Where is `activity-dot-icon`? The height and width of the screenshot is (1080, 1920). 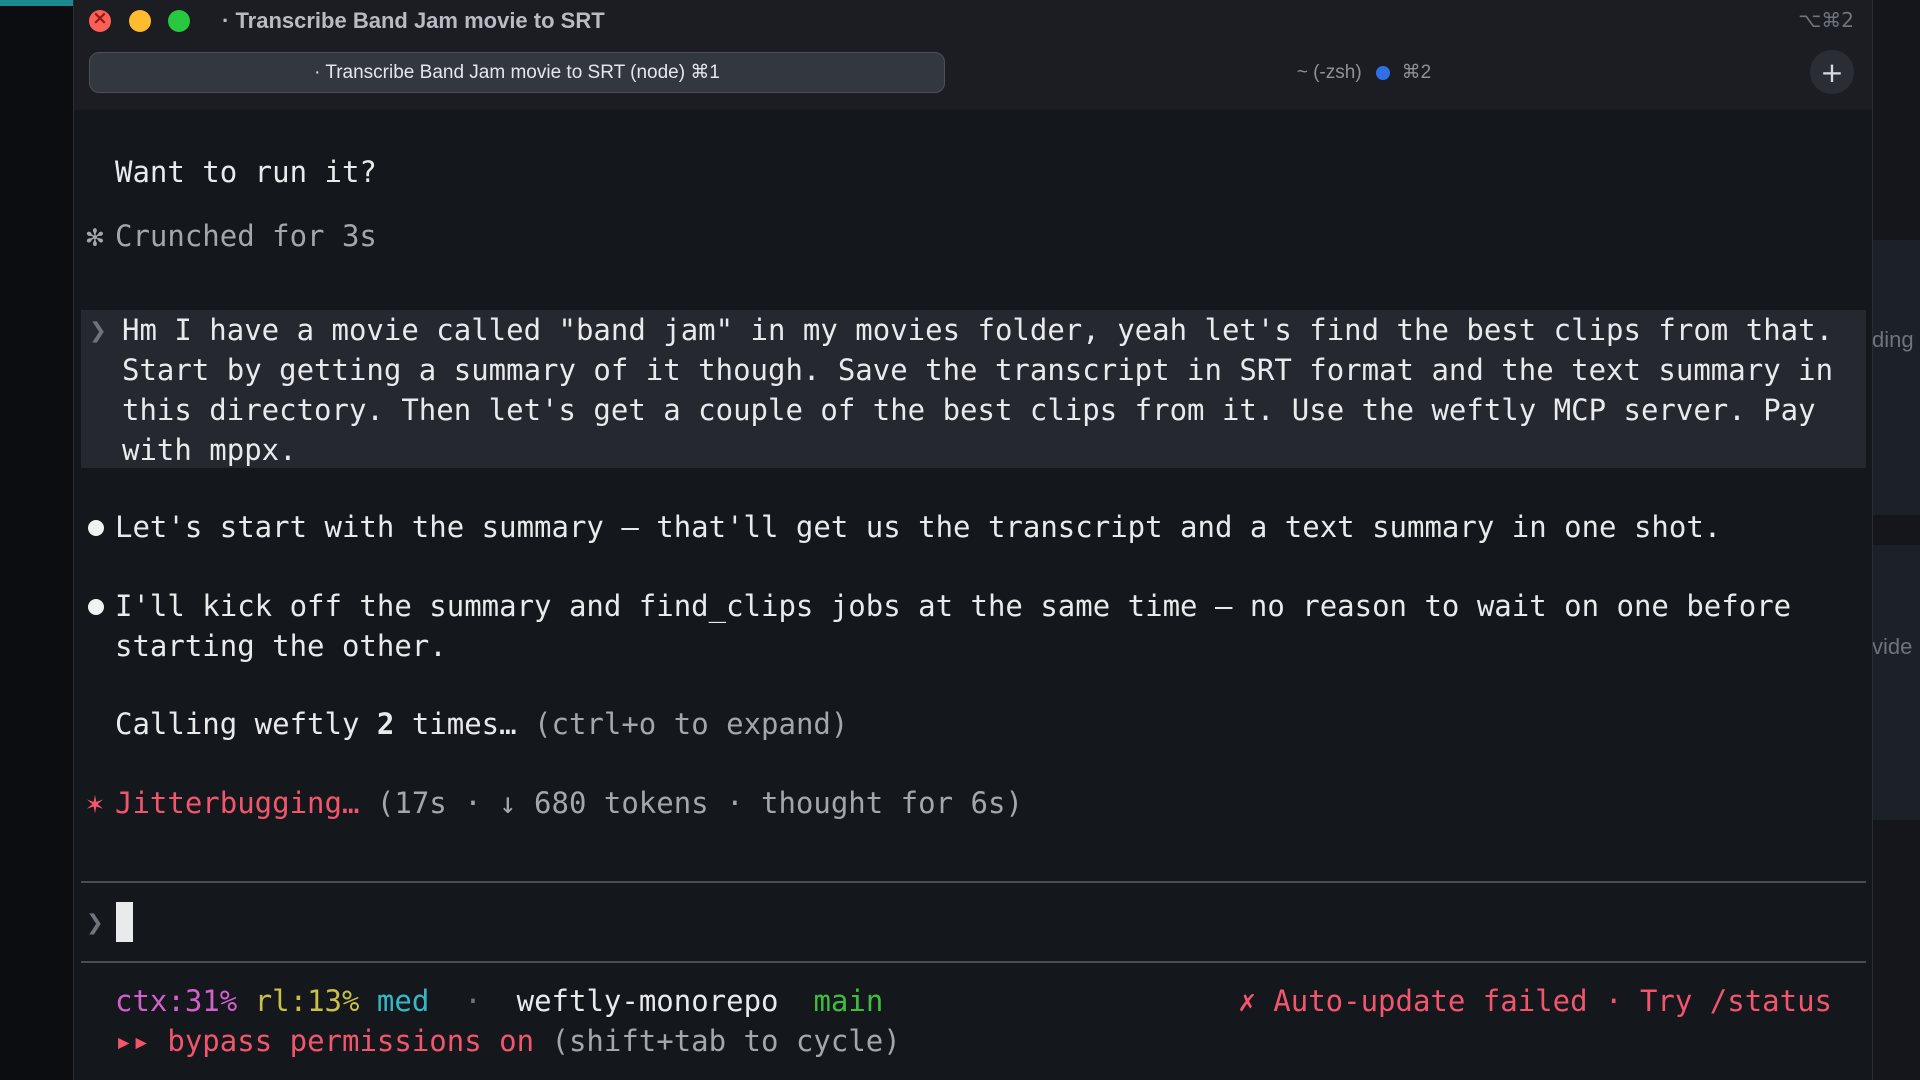
activity-dot-icon is located at coordinates (1382, 72).